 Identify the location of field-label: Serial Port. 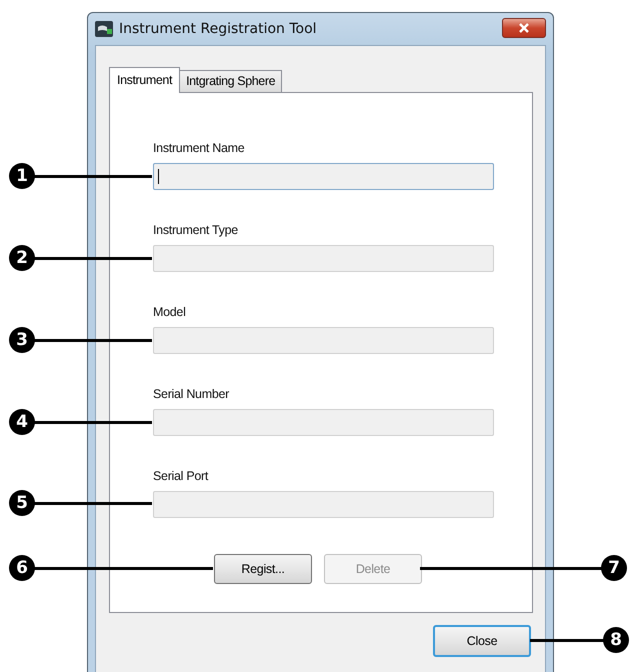
(181, 477).